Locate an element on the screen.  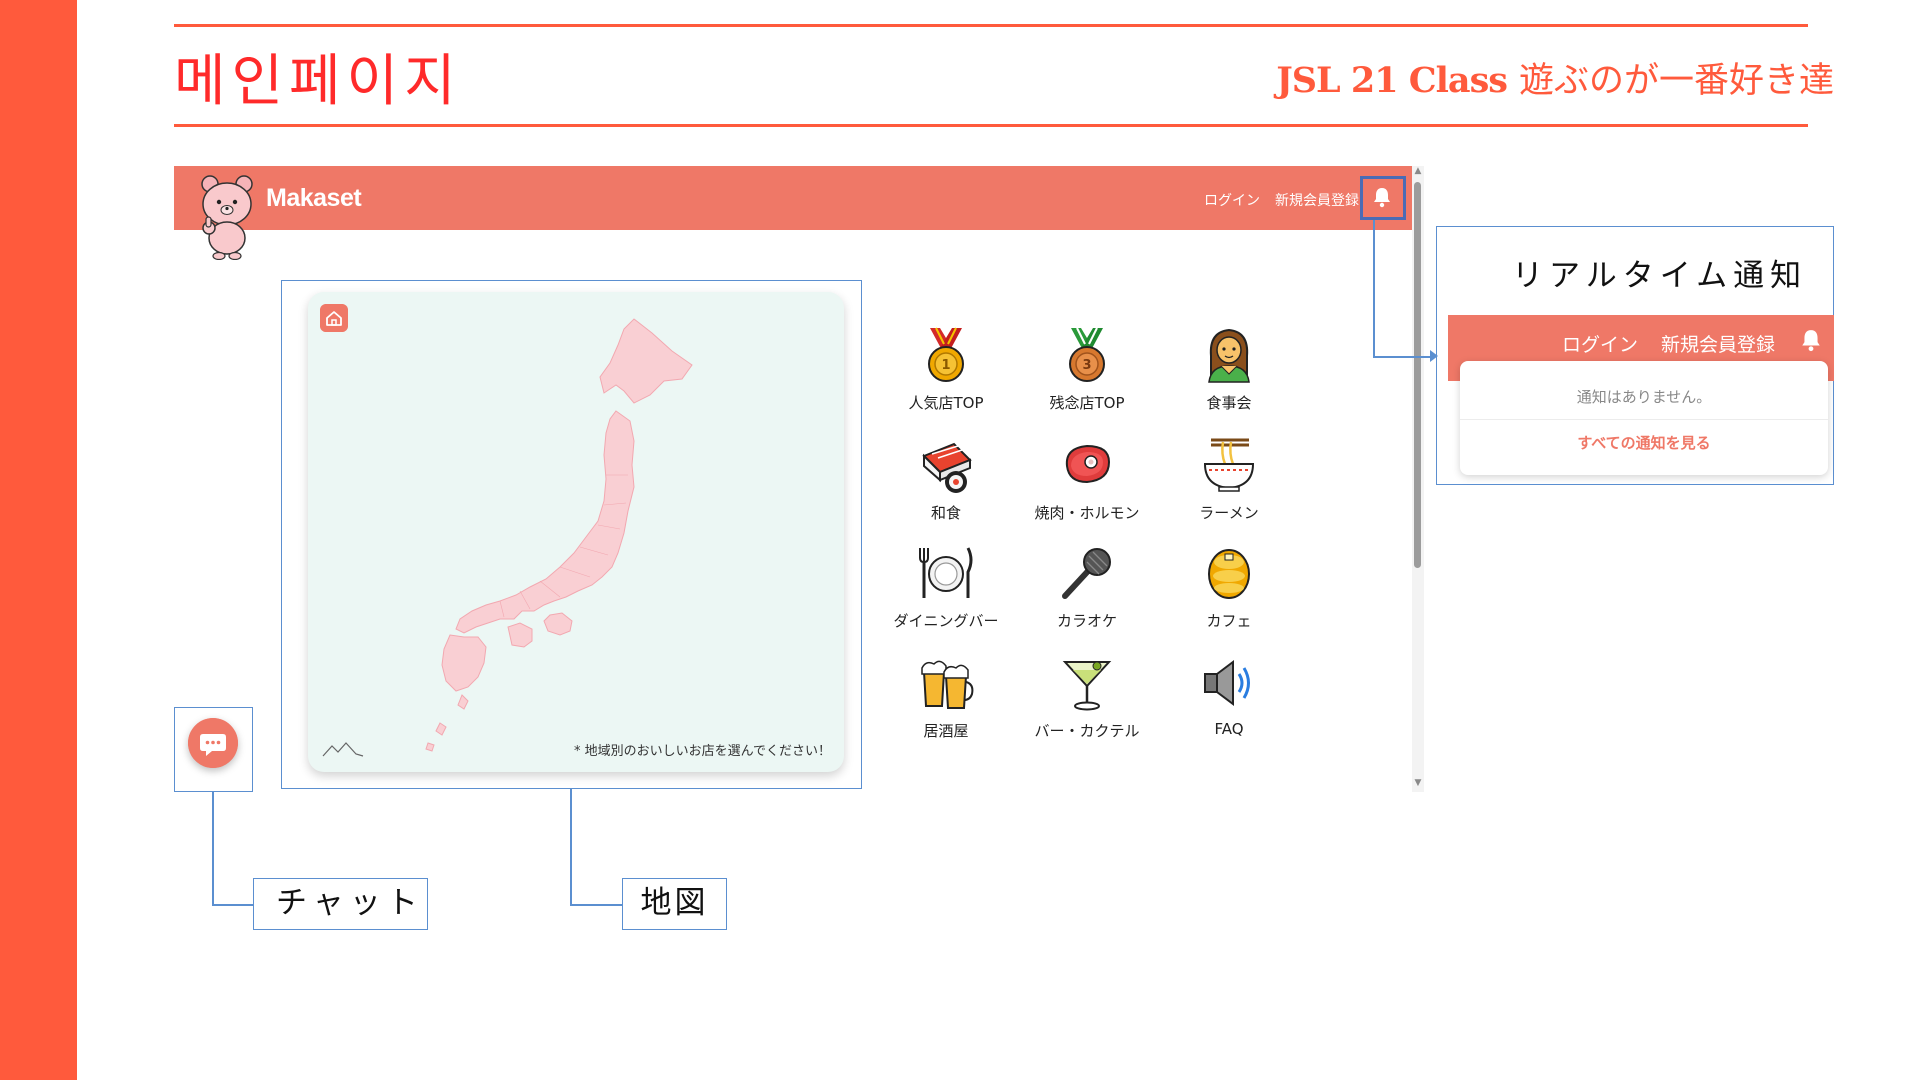
view-all-notifications-link: すべての通知を見る is located at coordinates (1644, 442).